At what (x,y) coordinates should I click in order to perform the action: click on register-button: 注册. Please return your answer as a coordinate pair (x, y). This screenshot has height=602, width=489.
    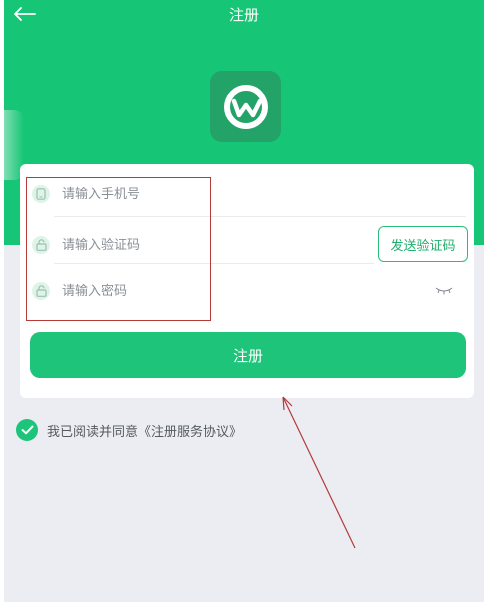
    Looking at the image, I should click on (248, 355).